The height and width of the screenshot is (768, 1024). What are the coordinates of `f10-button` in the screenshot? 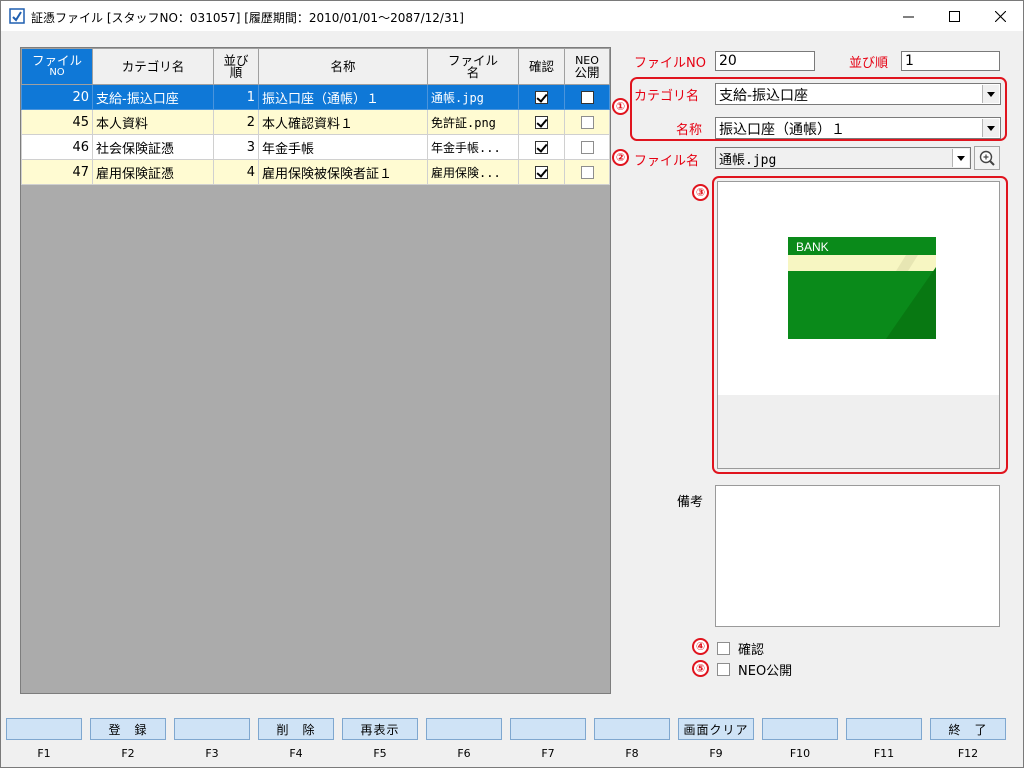 It's located at (800, 729).